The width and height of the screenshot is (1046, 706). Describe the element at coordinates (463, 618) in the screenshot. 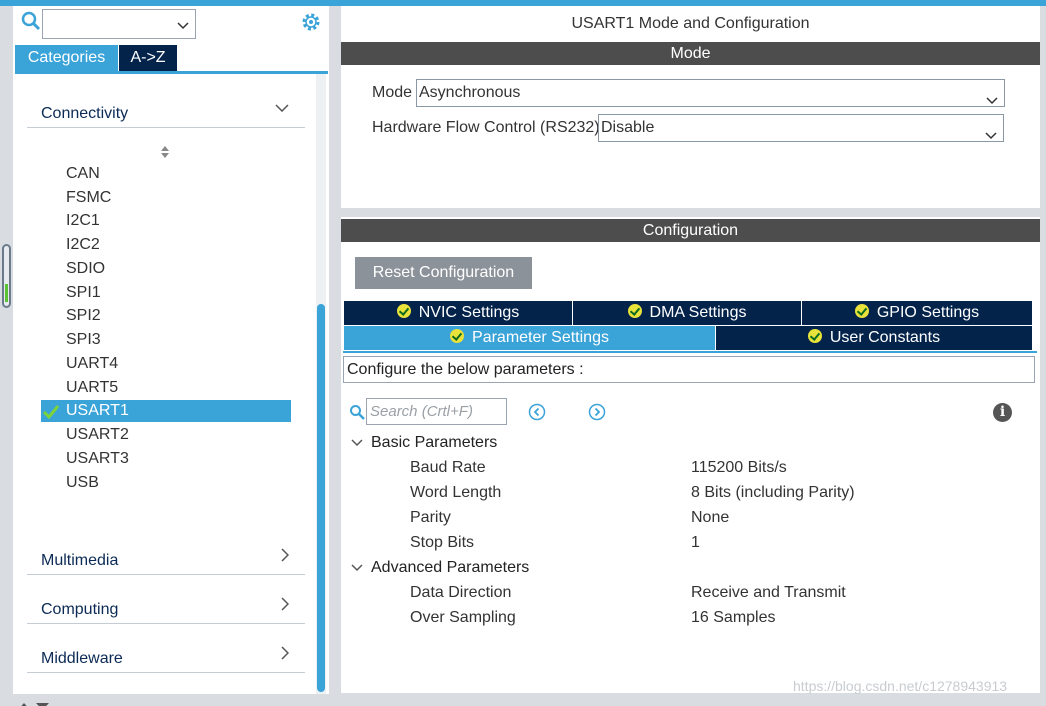

I see `param-name: Over Sampling` at that location.